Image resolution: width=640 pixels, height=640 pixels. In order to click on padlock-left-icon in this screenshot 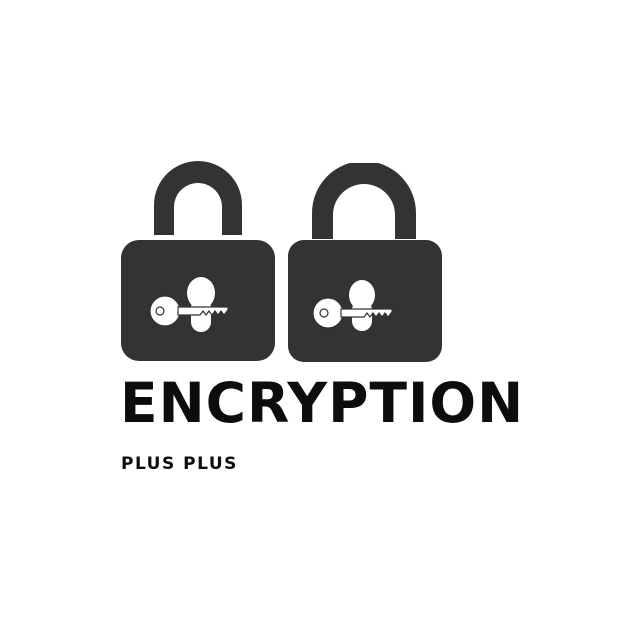, I will do `click(198, 262)`.